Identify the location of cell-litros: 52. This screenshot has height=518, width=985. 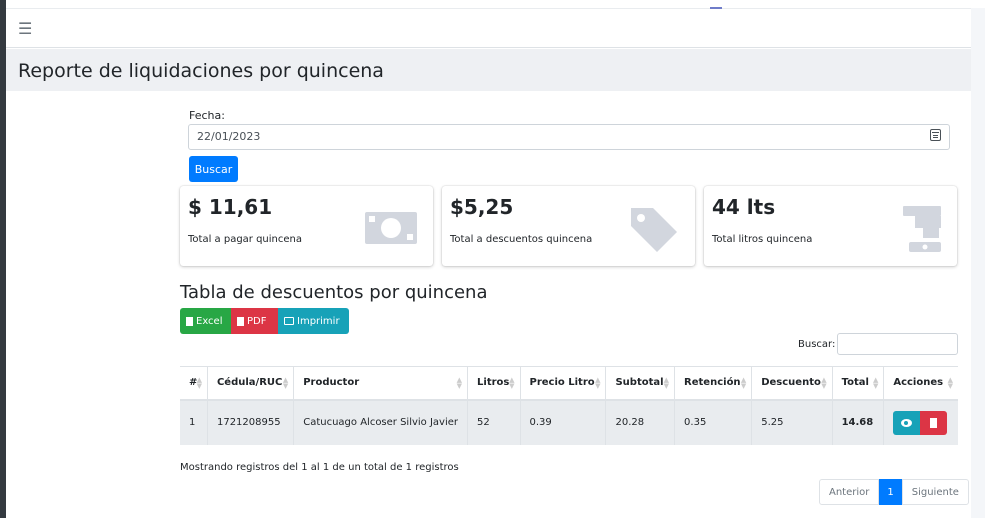
(494, 422).